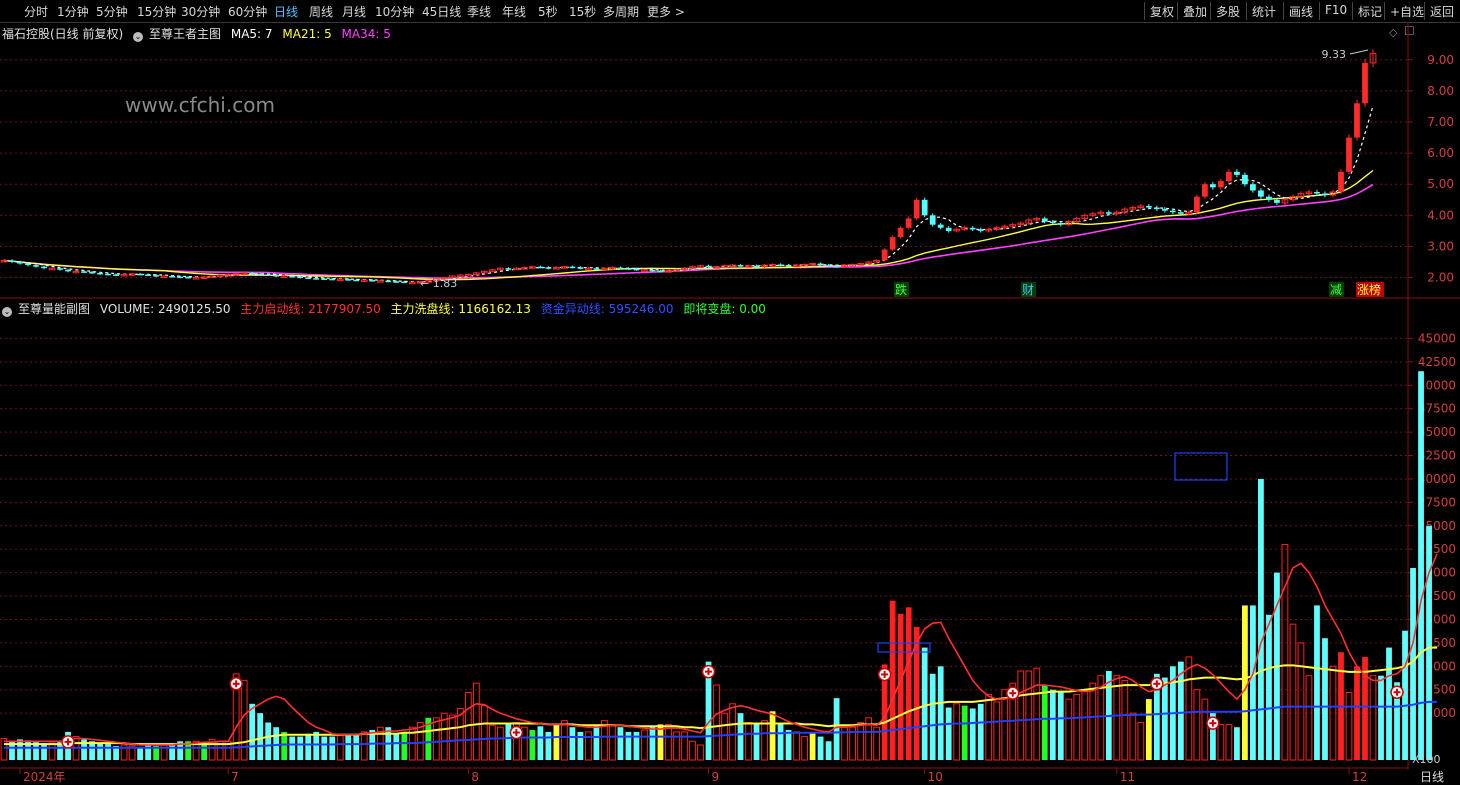  Describe the element at coordinates (1432, 777) in the screenshot. I see `period-label: 日线` at that location.